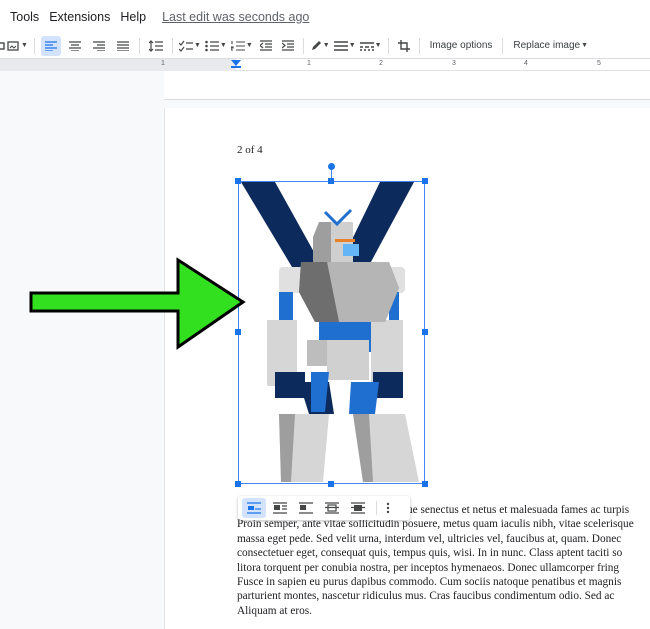  I want to click on align-left-icon, so click(50, 45).